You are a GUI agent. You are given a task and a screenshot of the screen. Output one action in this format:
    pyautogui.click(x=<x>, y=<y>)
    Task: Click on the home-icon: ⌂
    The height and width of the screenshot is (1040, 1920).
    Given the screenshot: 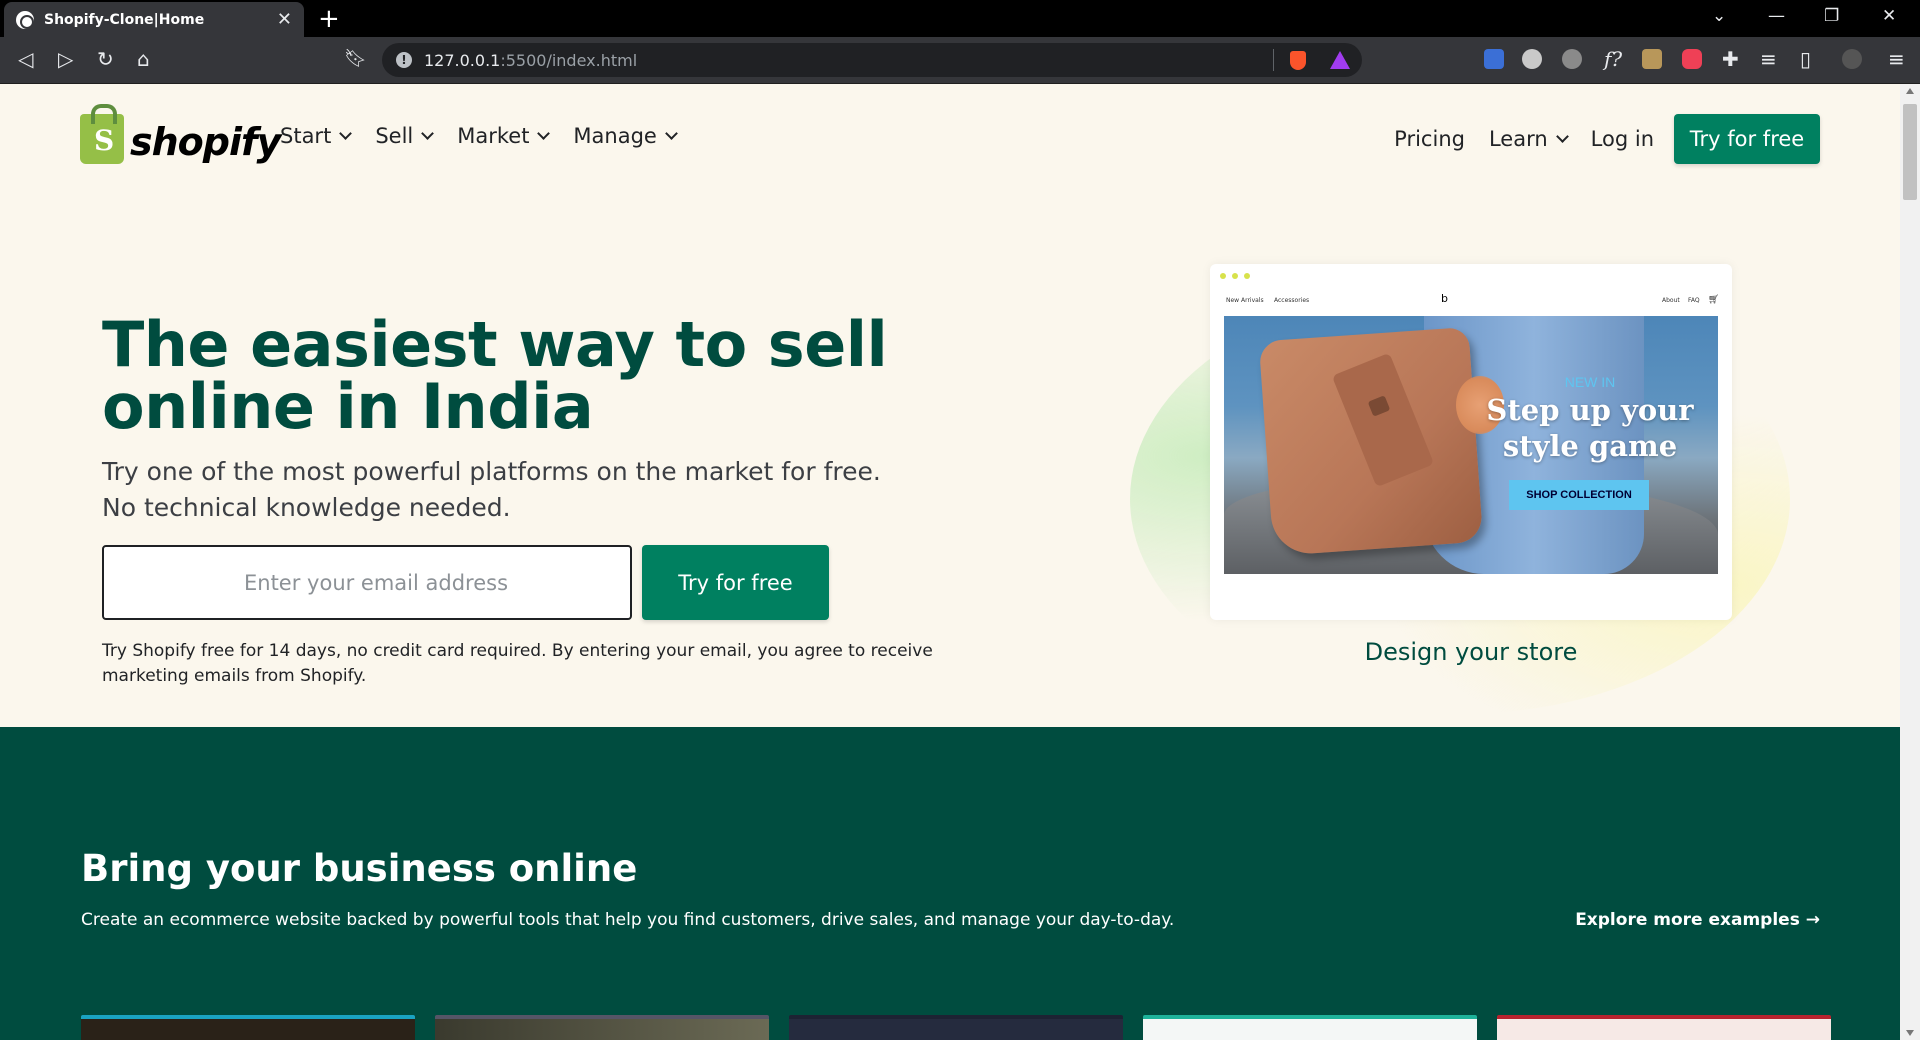 What is the action you would take?
    pyautogui.click(x=143, y=59)
    